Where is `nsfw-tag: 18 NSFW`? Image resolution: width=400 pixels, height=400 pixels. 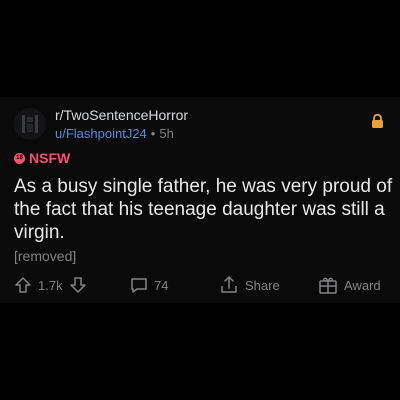 nsfw-tag: 18 NSFW is located at coordinates (42, 158).